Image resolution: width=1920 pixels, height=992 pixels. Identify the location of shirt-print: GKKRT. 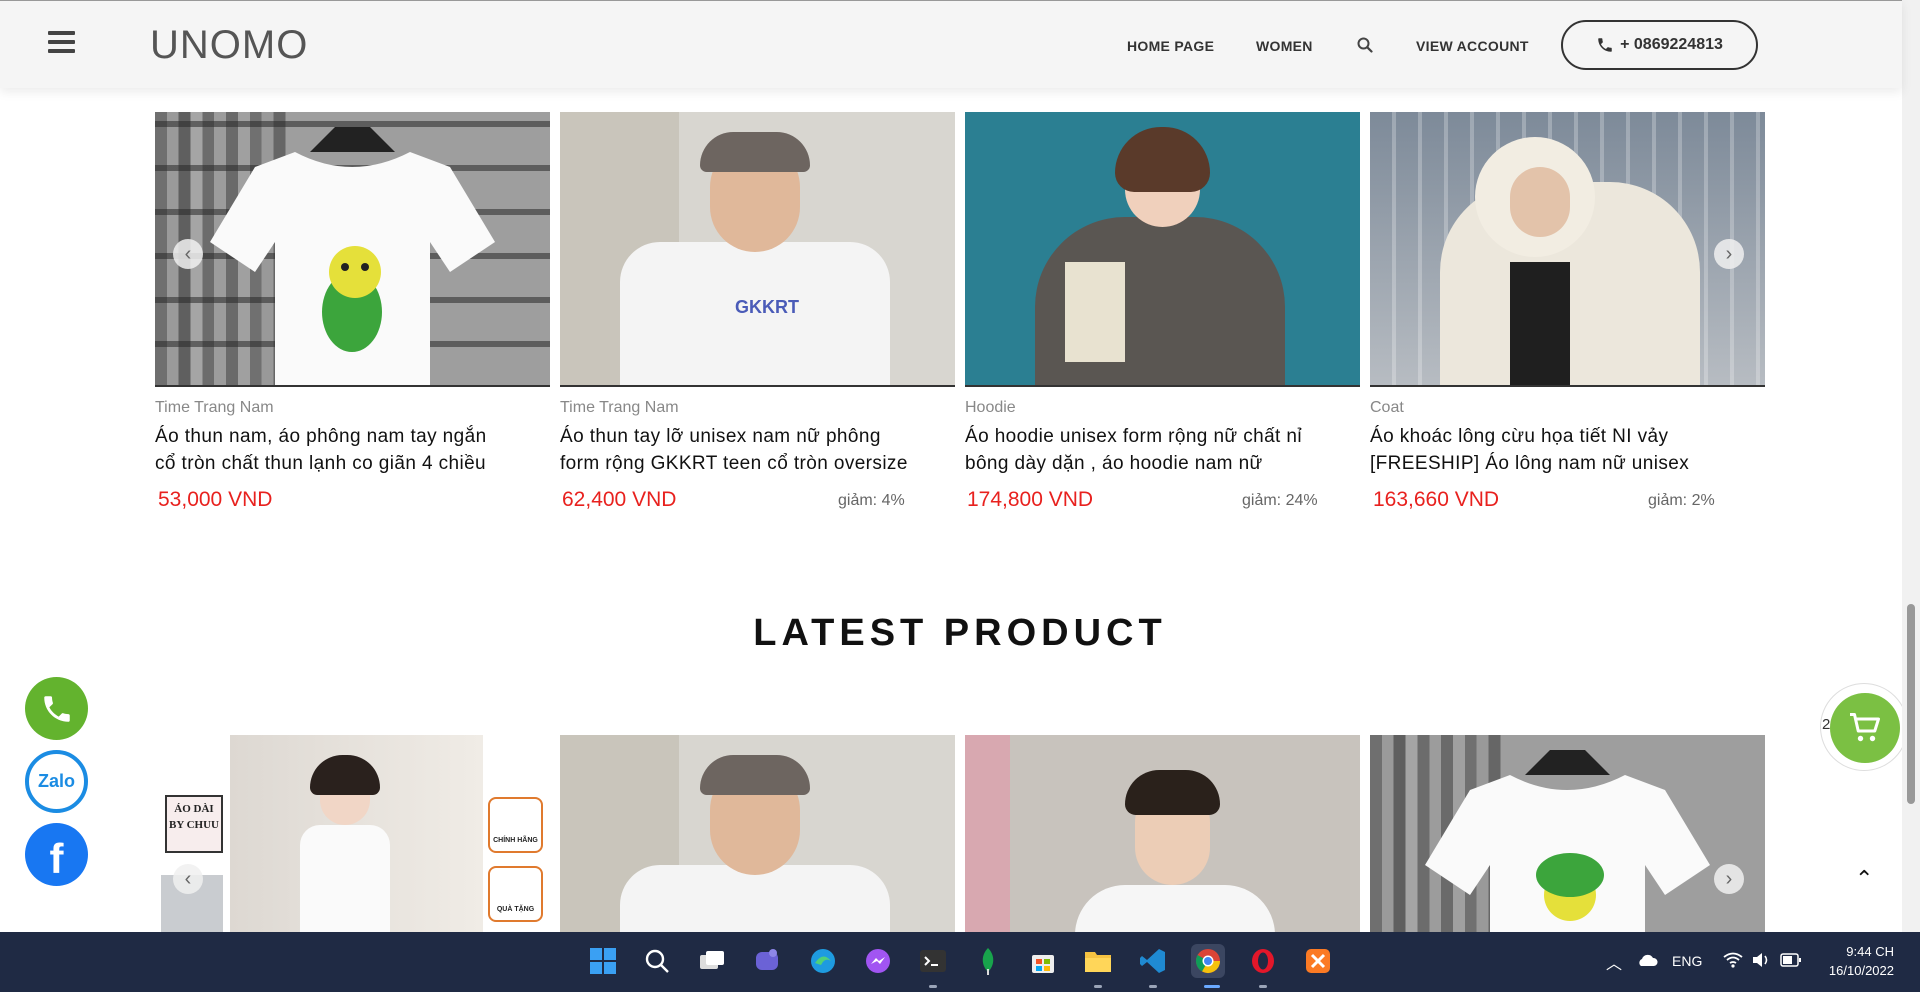
(767, 307).